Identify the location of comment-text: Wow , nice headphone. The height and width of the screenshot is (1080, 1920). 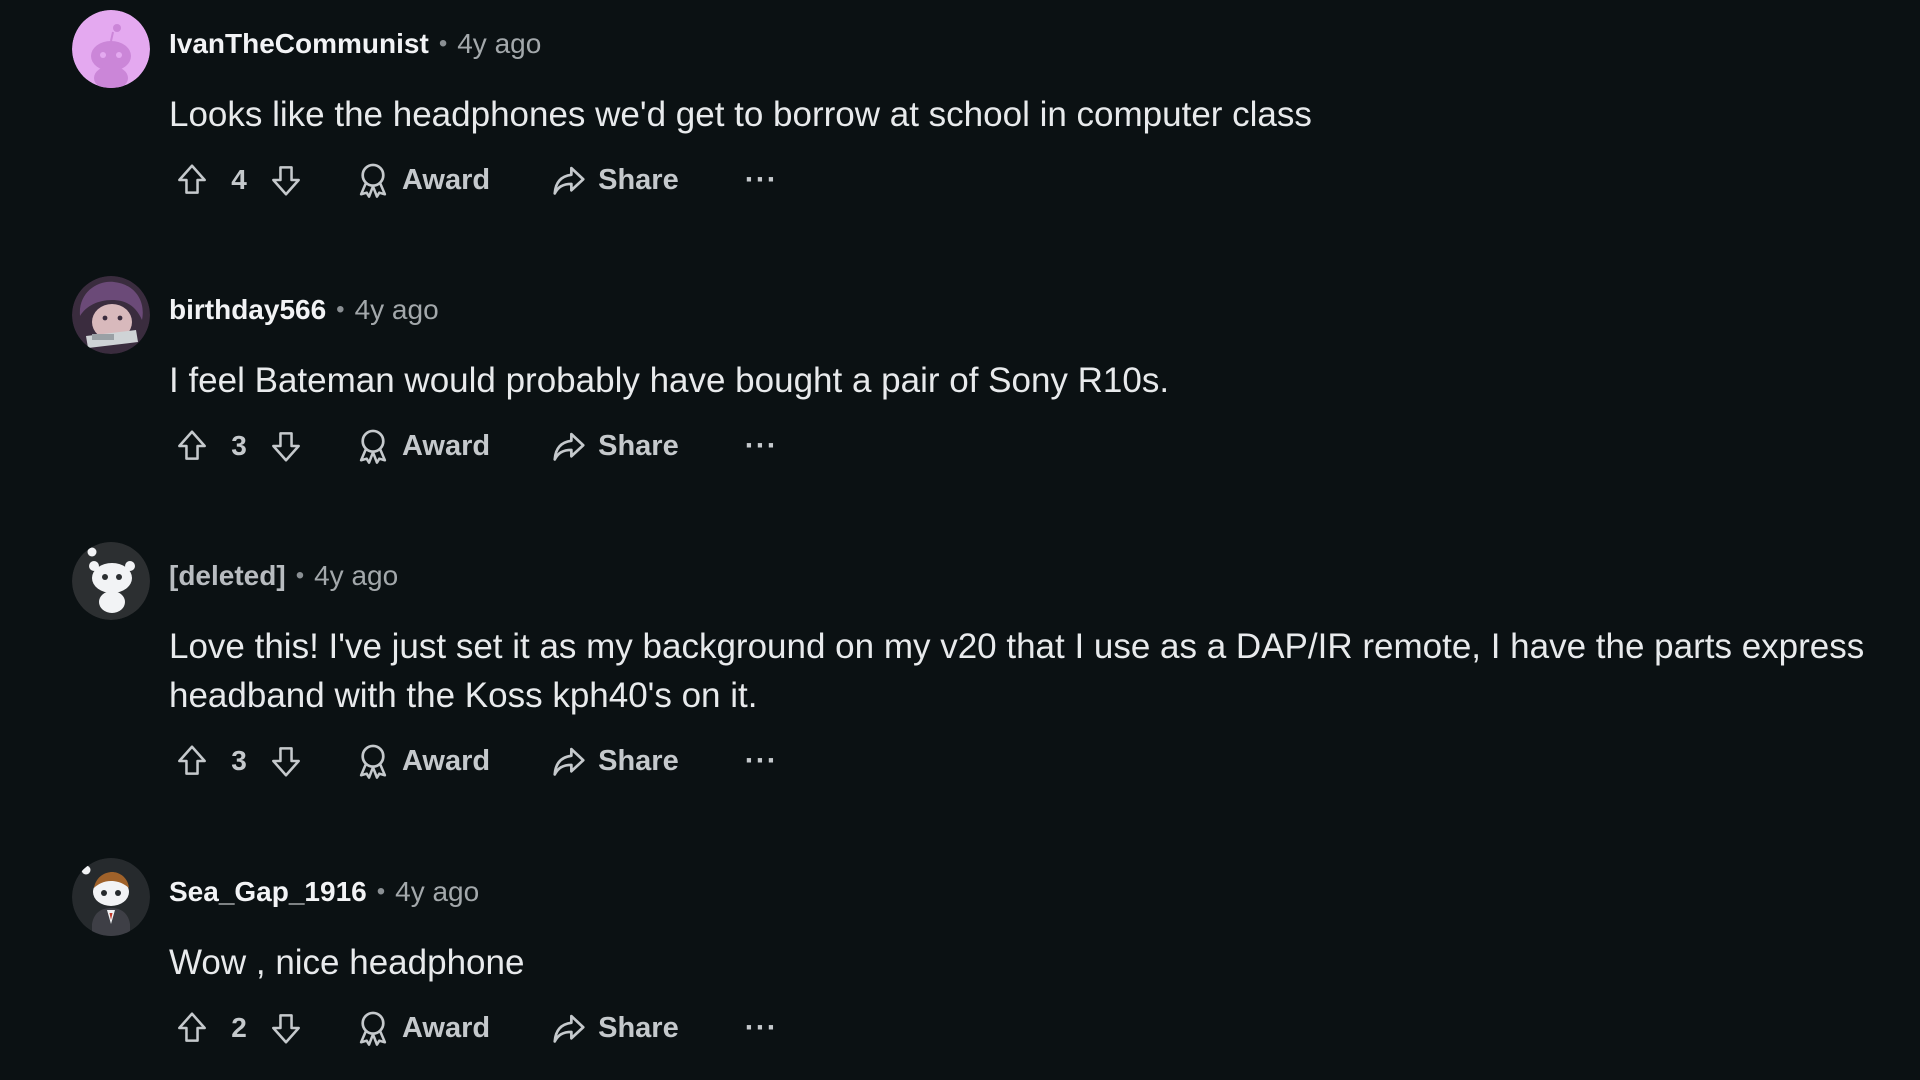
(347, 962).